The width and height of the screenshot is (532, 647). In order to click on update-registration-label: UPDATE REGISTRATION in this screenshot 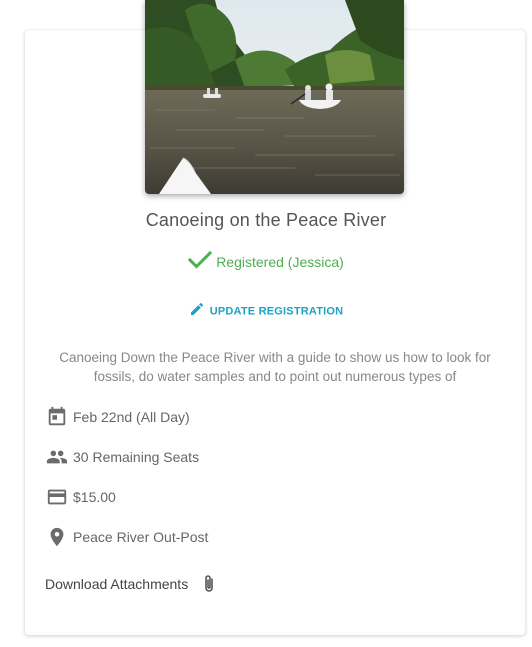, I will do `click(276, 311)`.